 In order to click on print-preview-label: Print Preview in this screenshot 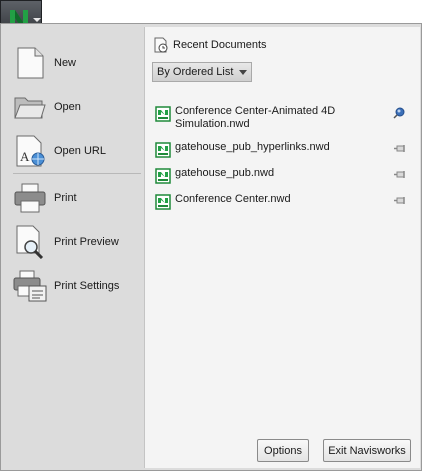, I will do `click(86, 242)`.